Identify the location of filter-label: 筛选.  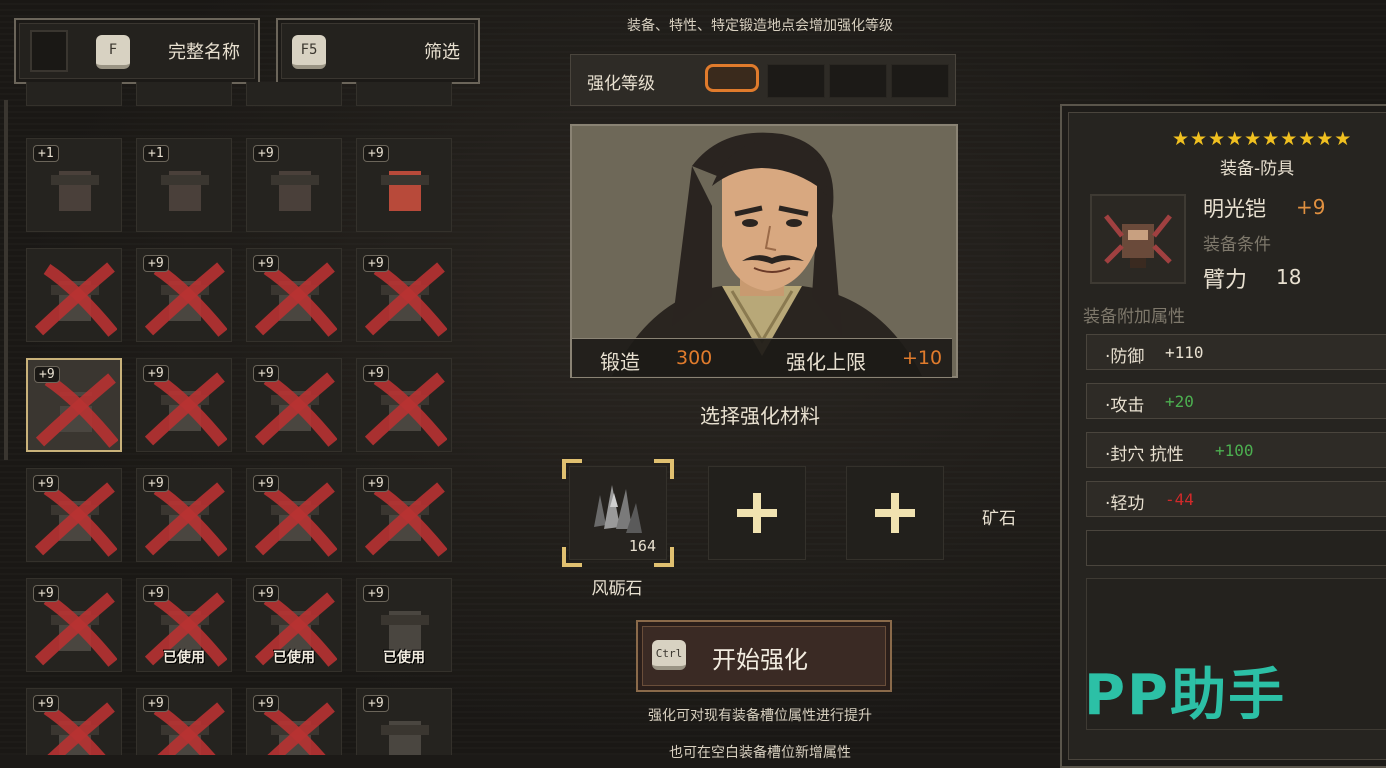
(442, 52).